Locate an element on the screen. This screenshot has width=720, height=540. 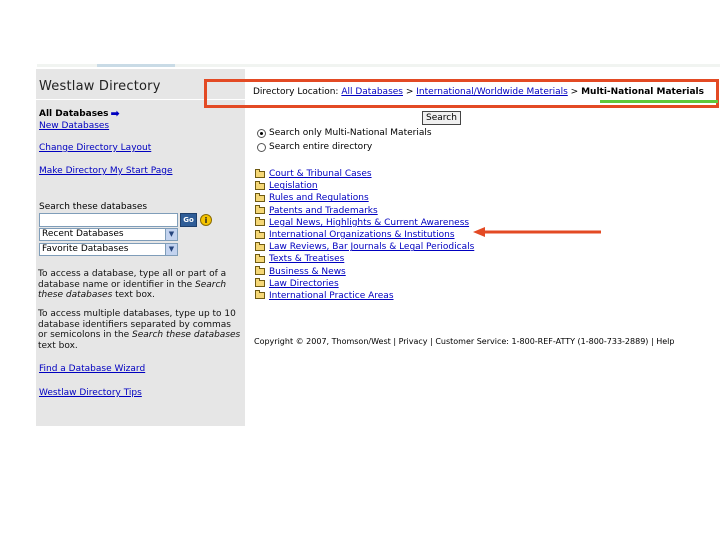
directory-tips-link: Westlaw Directory Tips is located at coordinates (90, 393).